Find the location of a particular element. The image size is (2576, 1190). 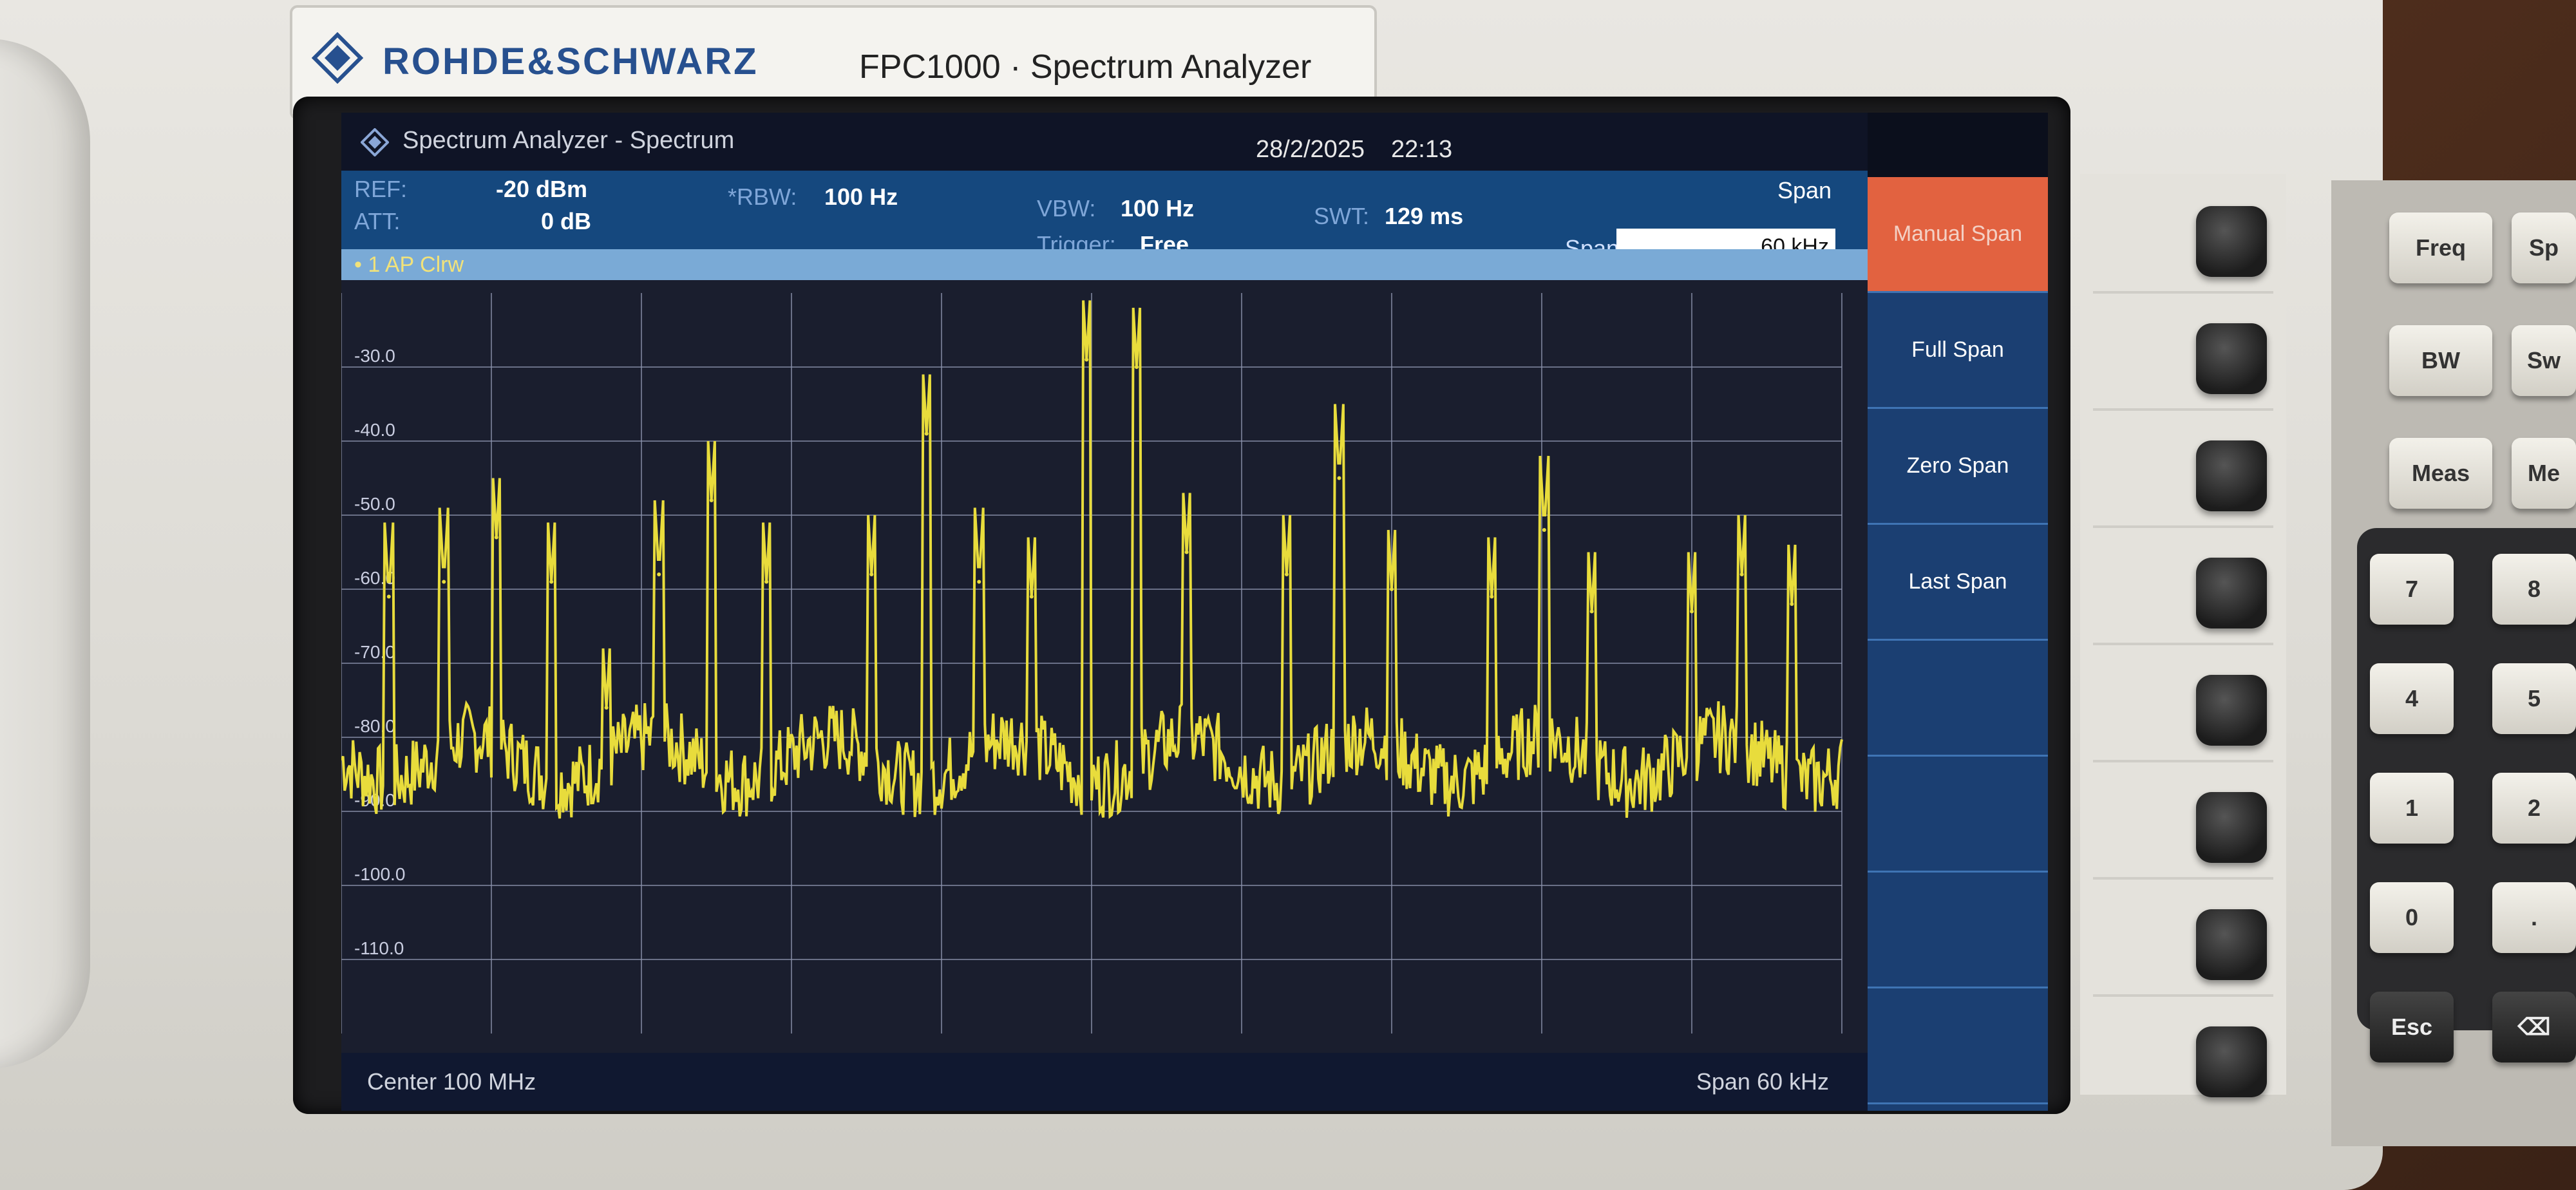

att-value: 0 dB is located at coordinates (566, 221).